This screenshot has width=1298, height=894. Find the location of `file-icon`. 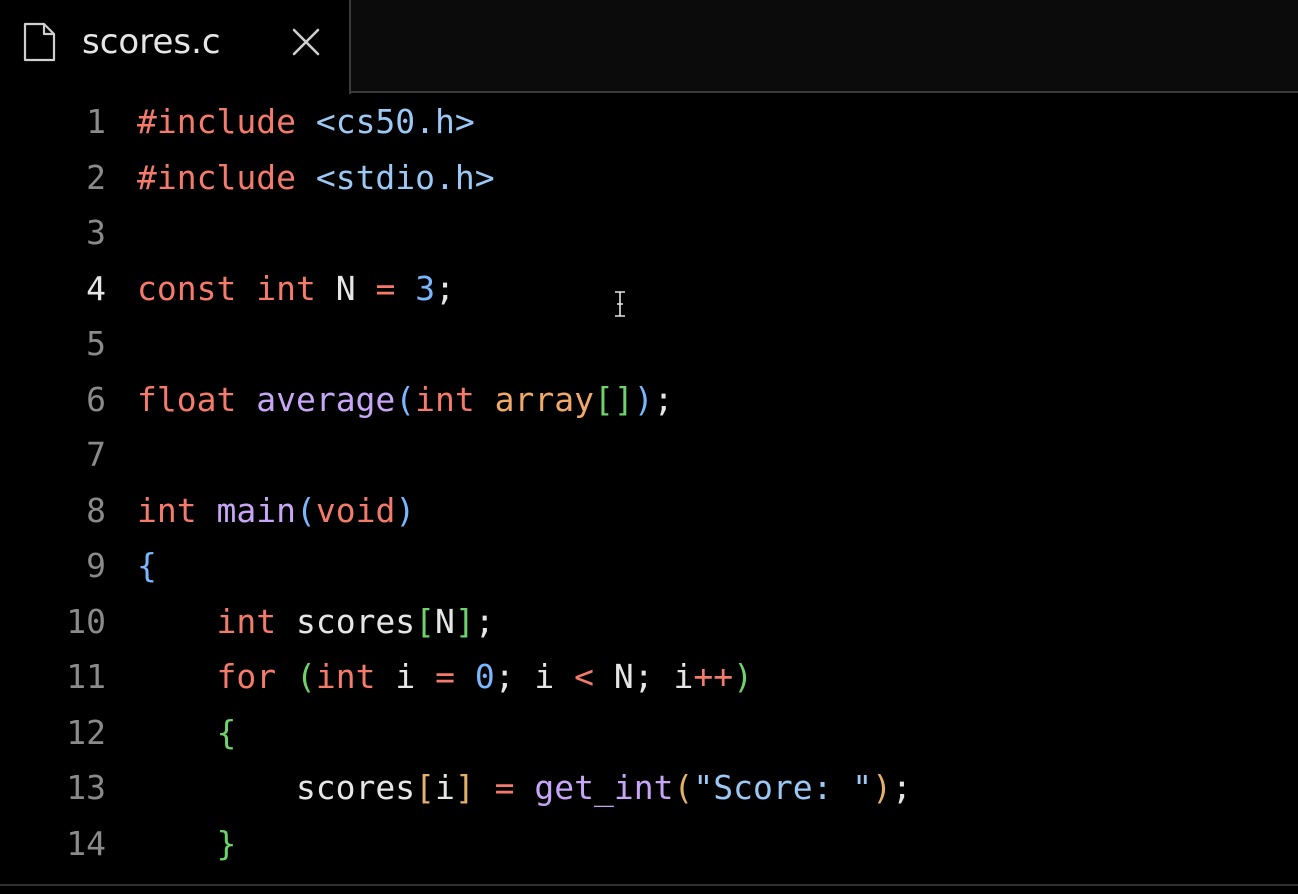

file-icon is located at coordinates (39, 42).